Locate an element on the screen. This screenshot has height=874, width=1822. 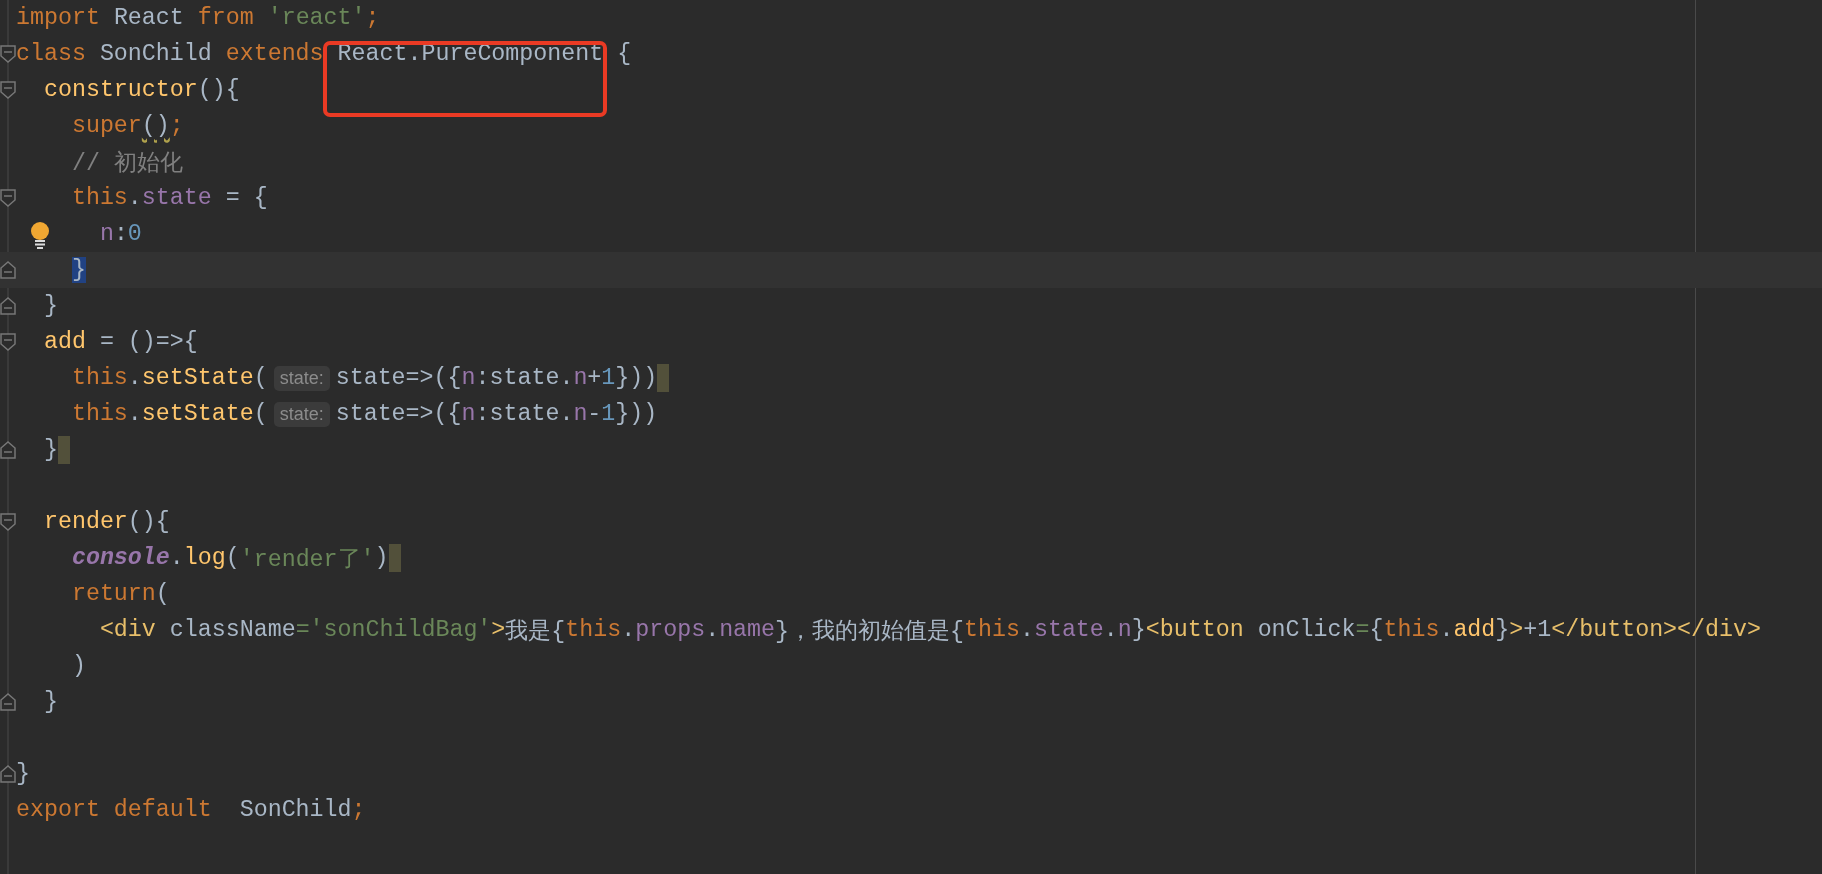
code-text: + is located at coordinates (594, 378).